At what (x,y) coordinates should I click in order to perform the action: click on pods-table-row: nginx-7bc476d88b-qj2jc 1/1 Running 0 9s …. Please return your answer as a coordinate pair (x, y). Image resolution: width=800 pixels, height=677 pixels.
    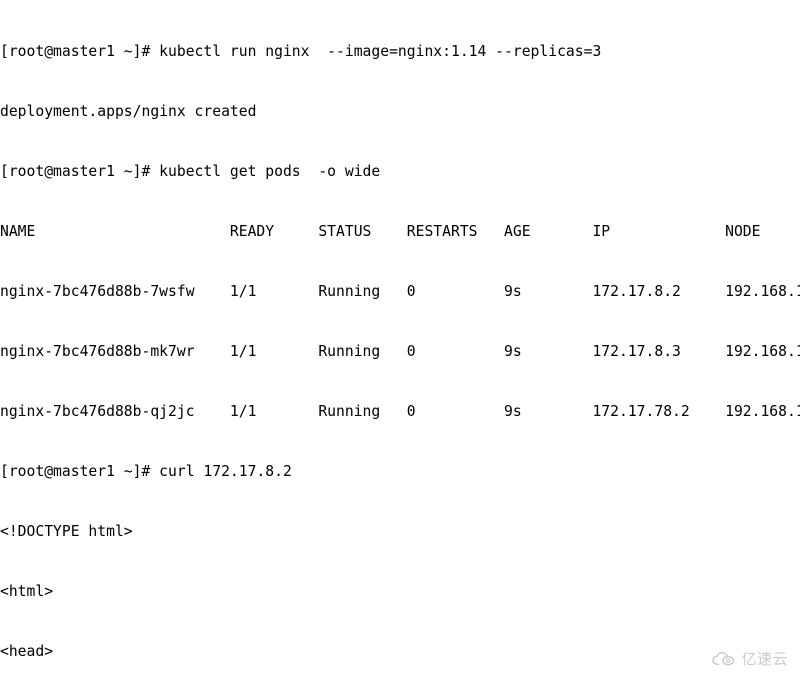
    Looking at the image, I should click on (400, 411).